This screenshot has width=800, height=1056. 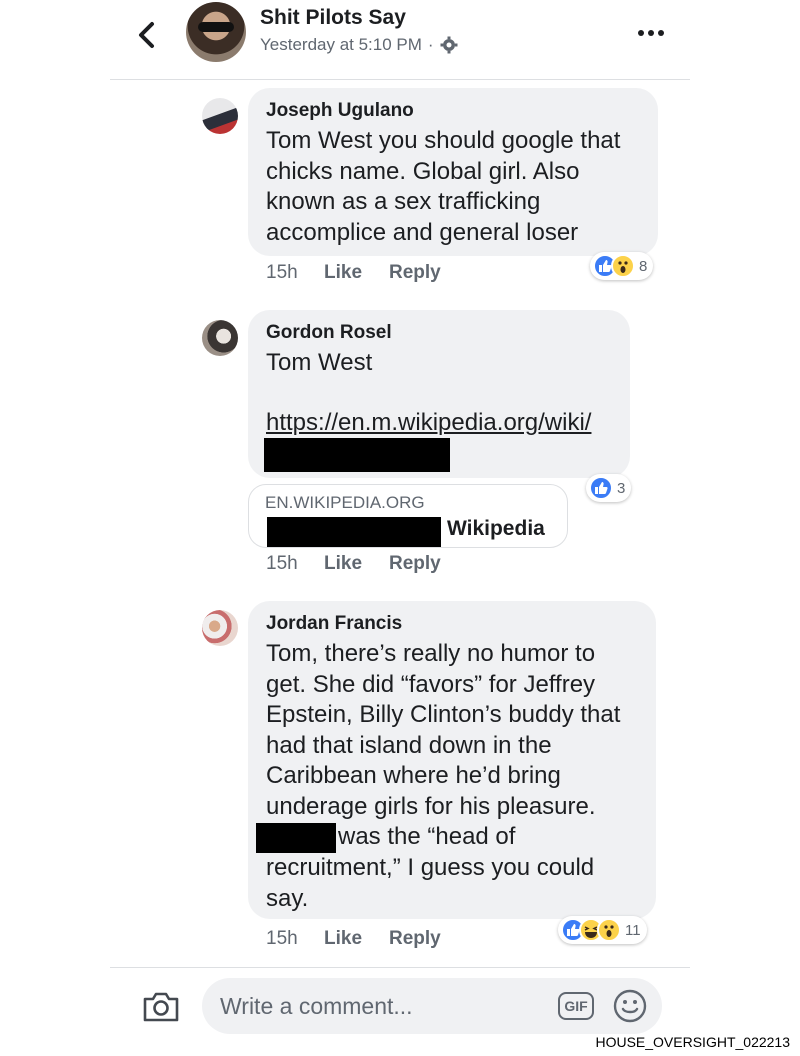 What do you see at coordinates (340, 111) in the screenshot?
I see `comment-author: Joseph Ugulano` at bounding box center [340, 111].